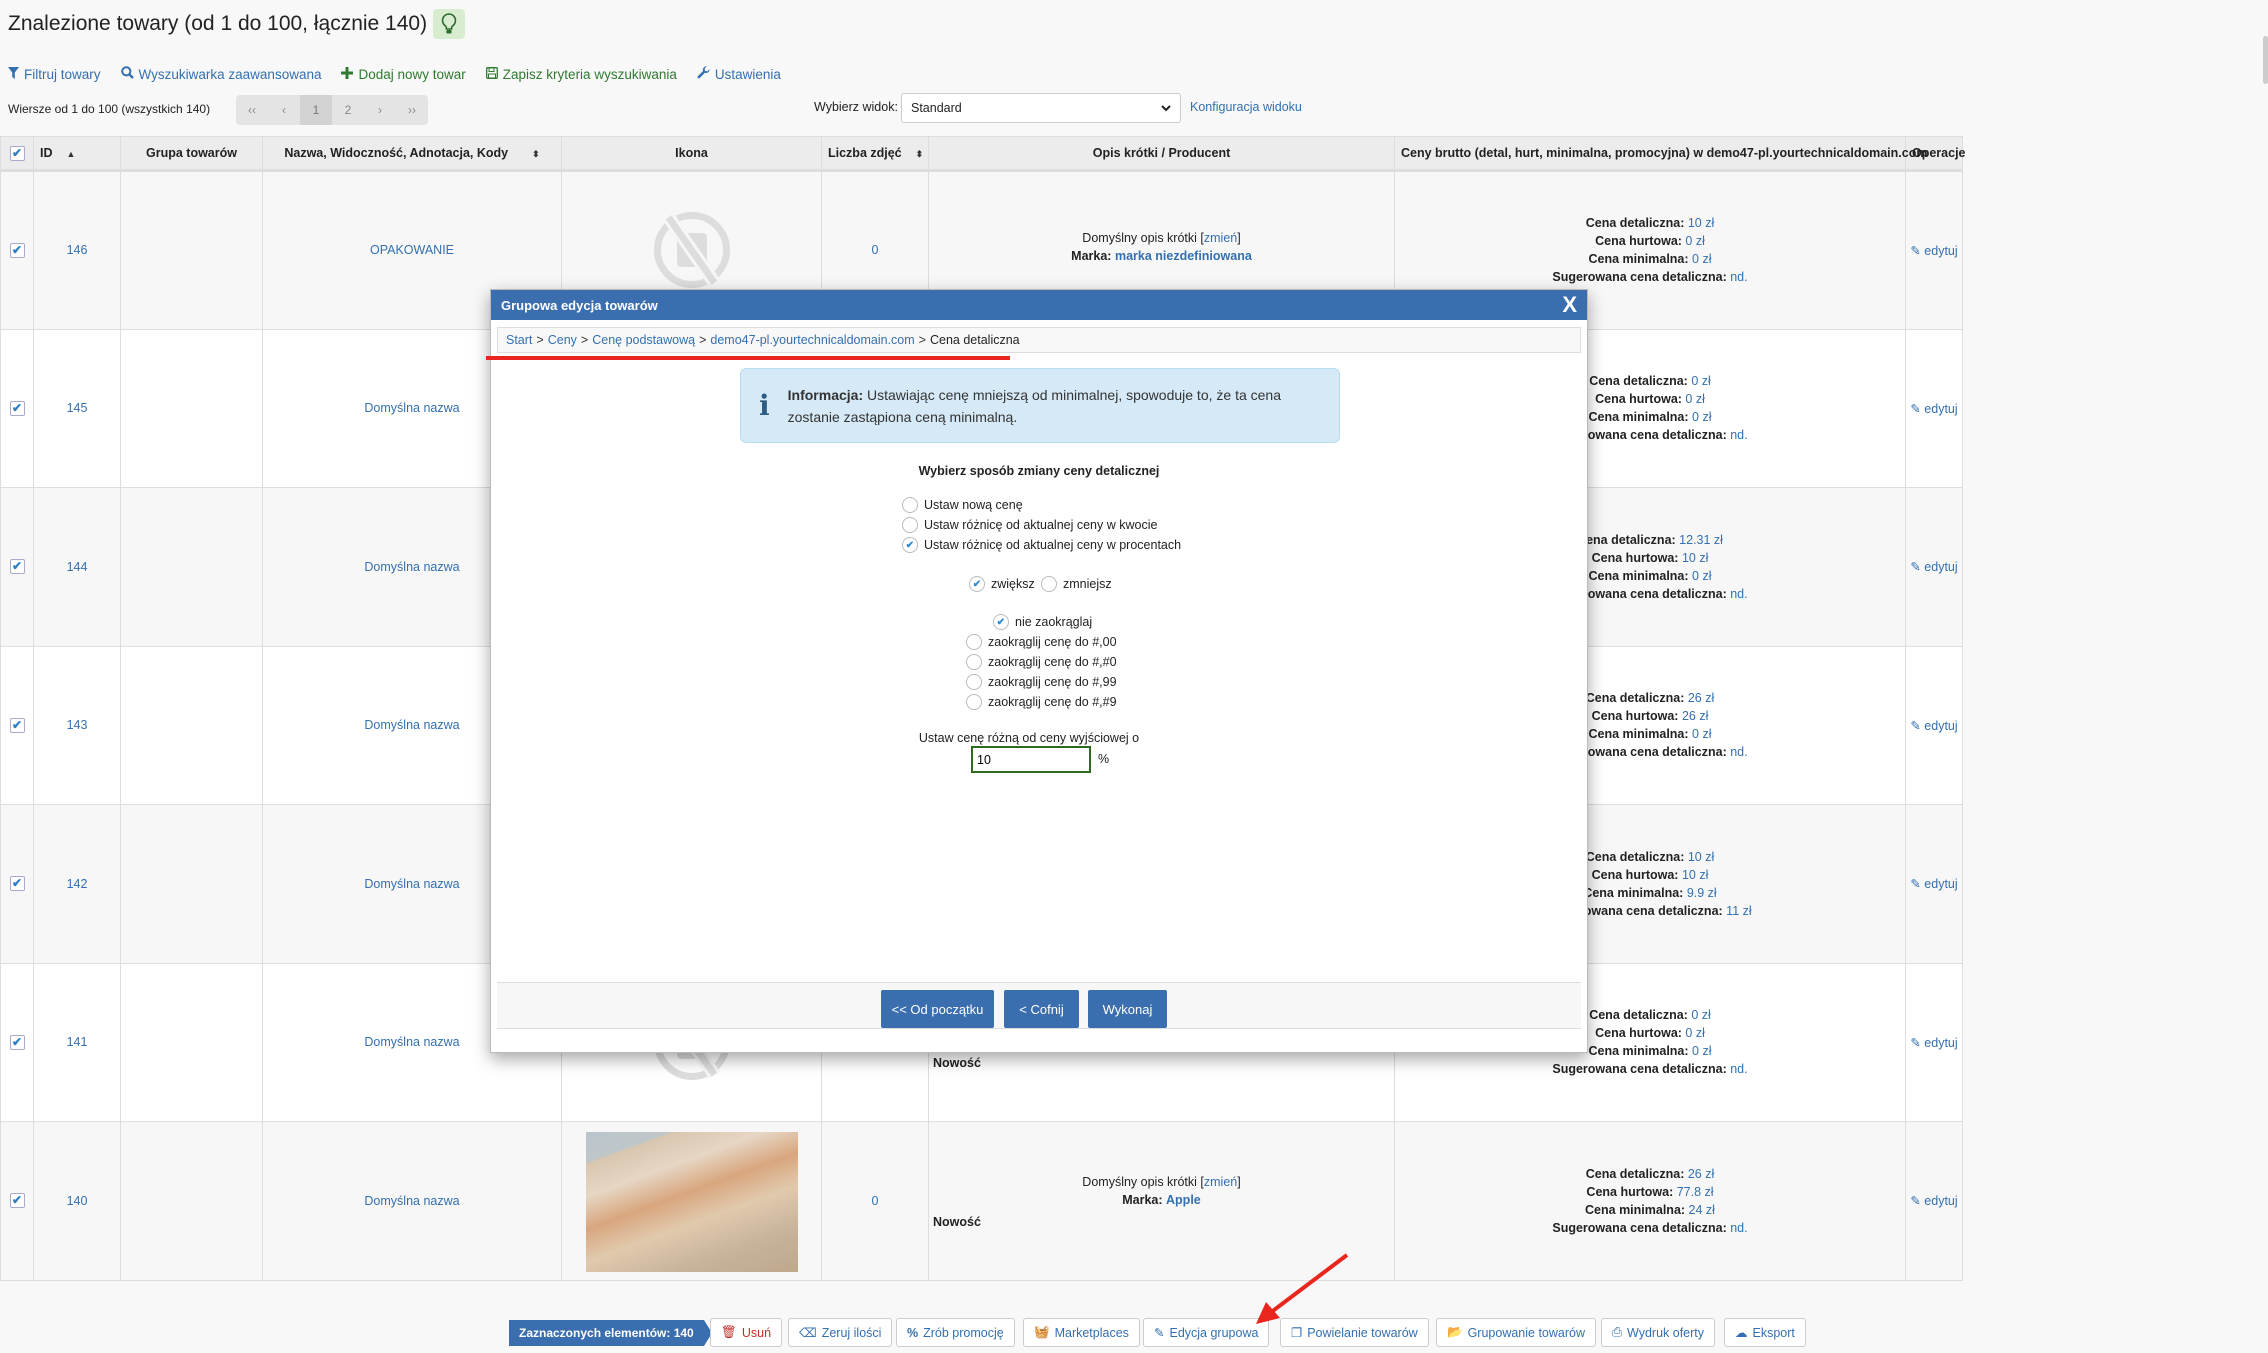 This screenshot has height=1353, width=2268. Describe the element at coordinates (1695, 1192) in the screenshot. I see `wholesale-price-value: 77.8 zł` at that location.